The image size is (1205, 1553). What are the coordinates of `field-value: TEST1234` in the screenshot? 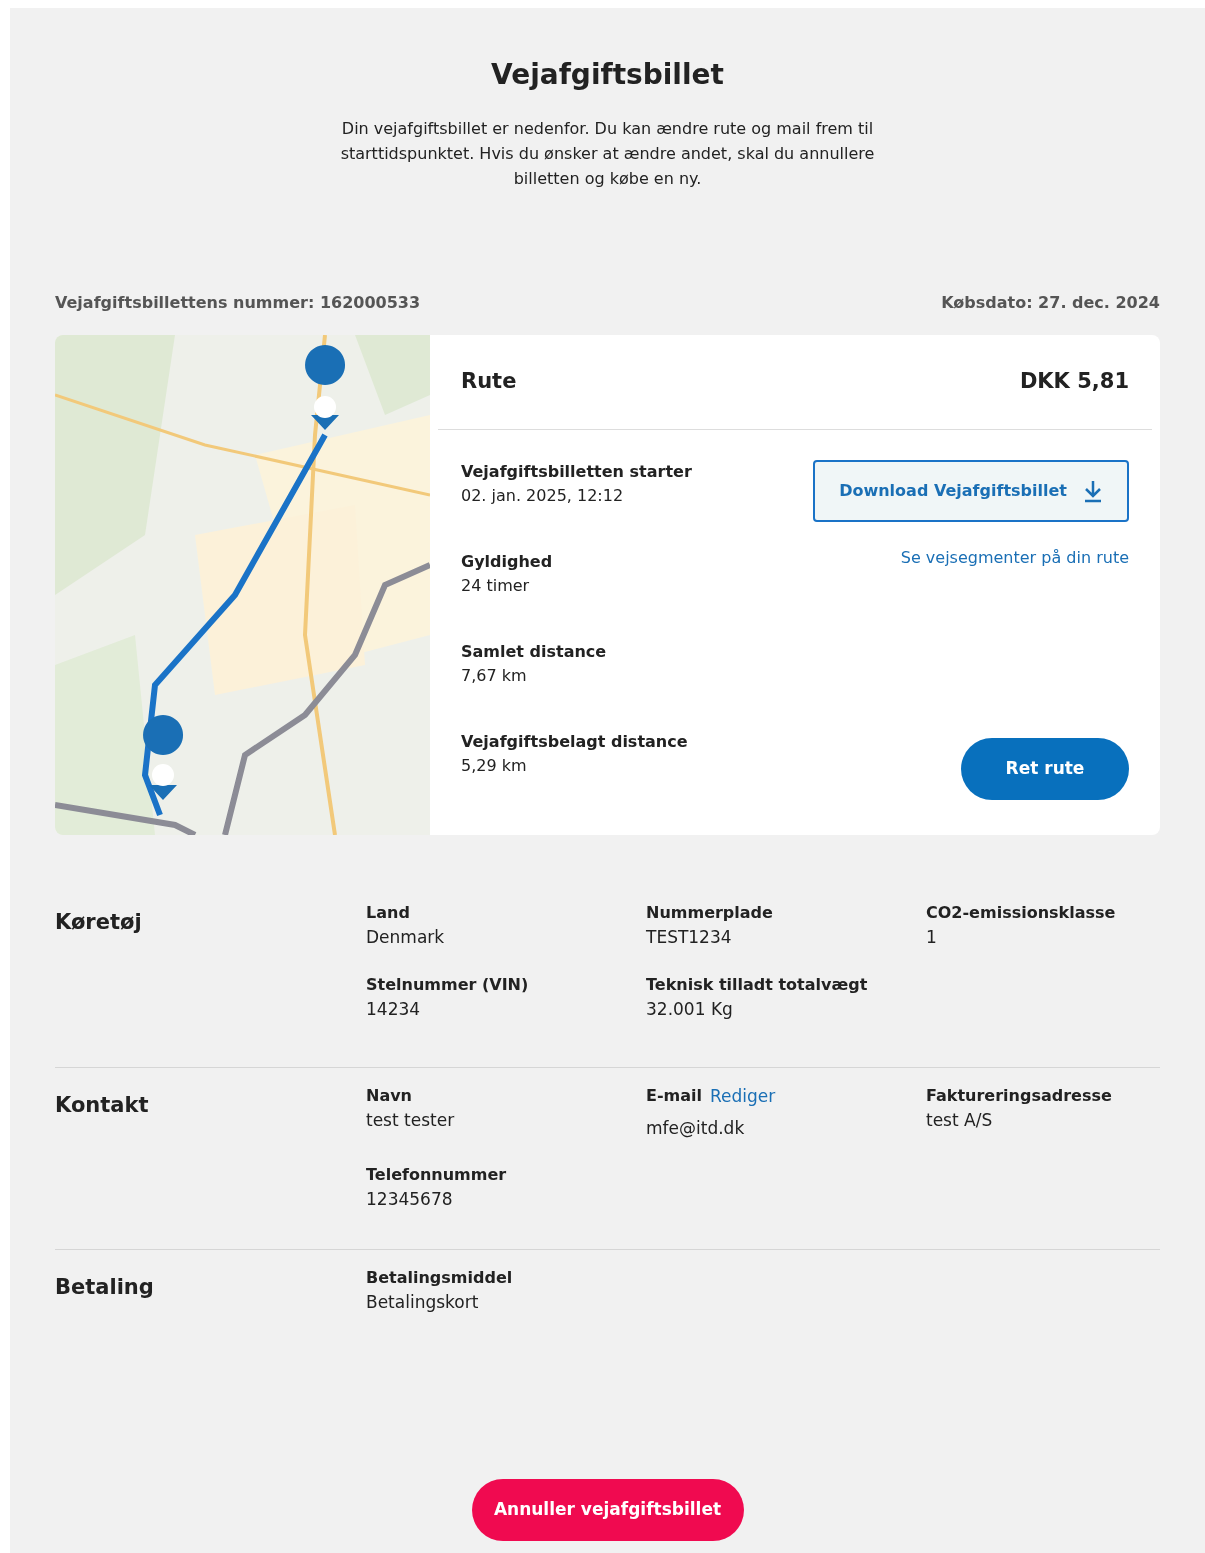 It's located at (689, 937).